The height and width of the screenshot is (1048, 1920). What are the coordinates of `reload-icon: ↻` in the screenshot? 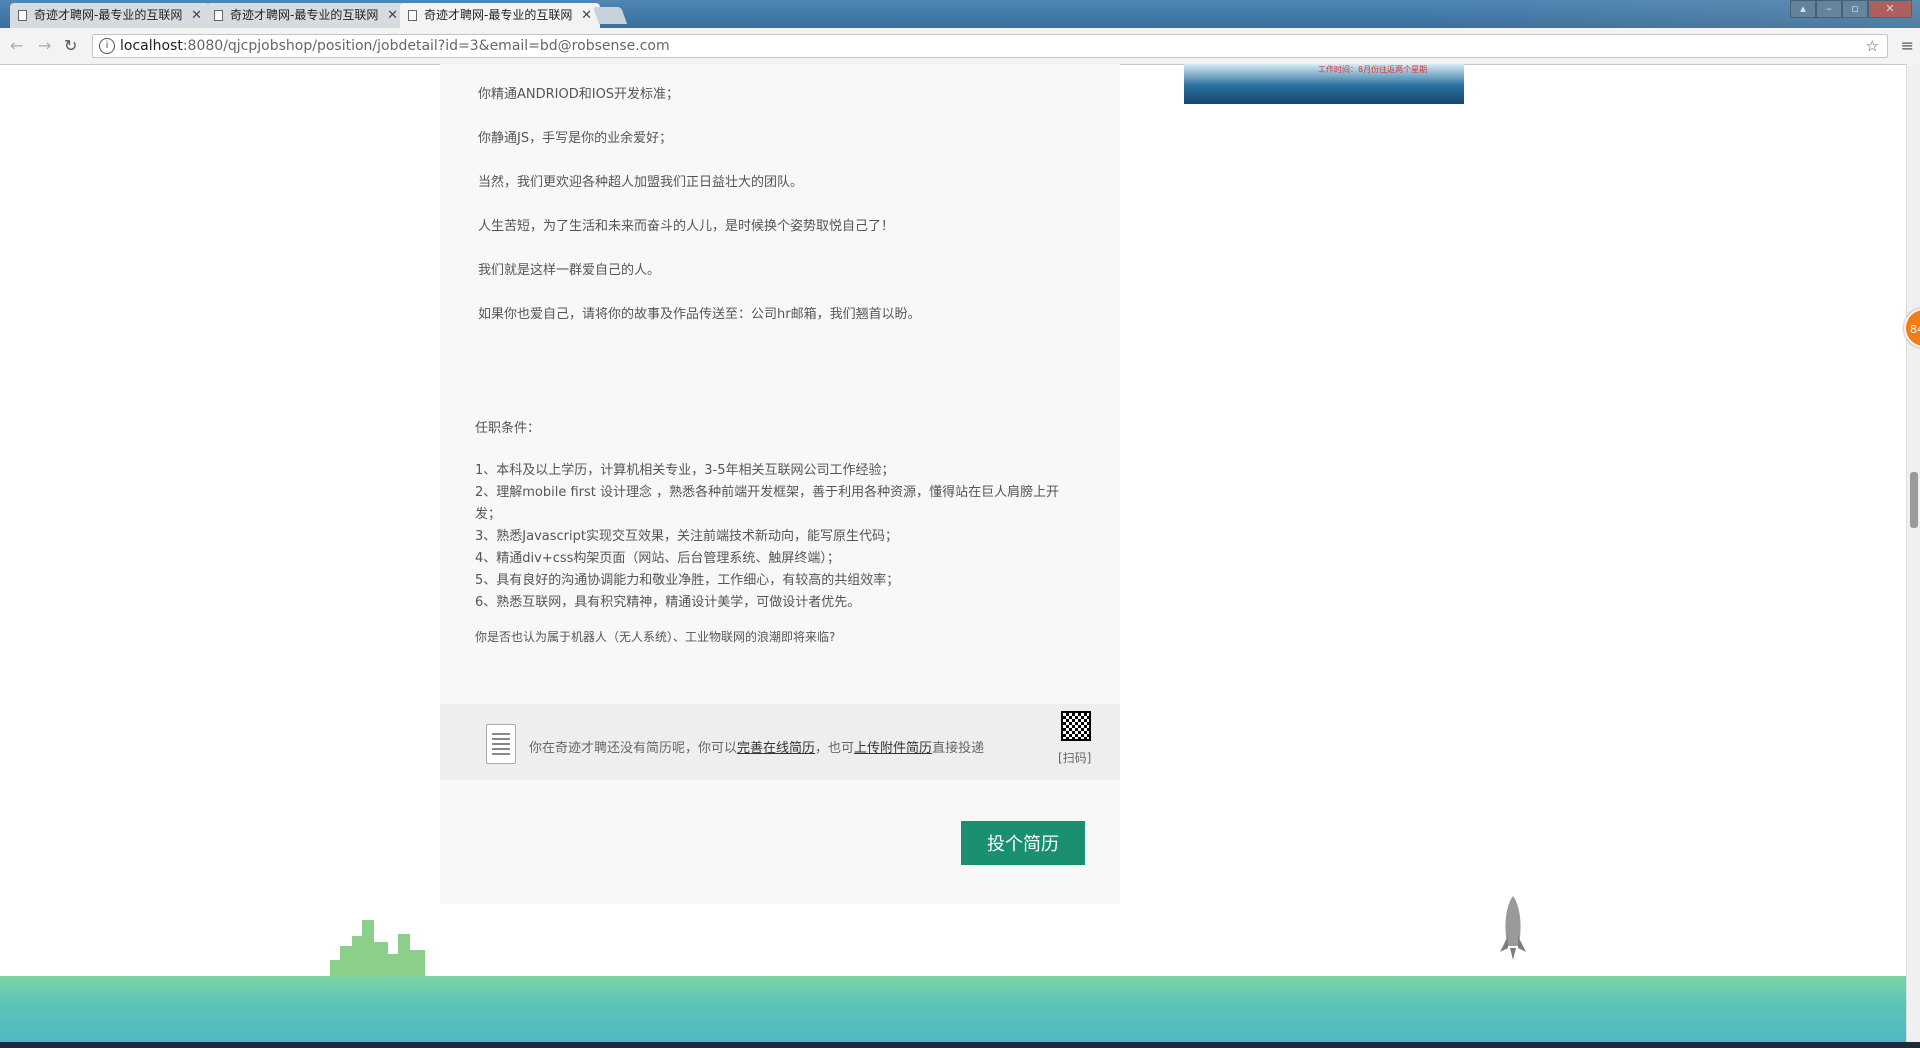 It's located at (70, 45).